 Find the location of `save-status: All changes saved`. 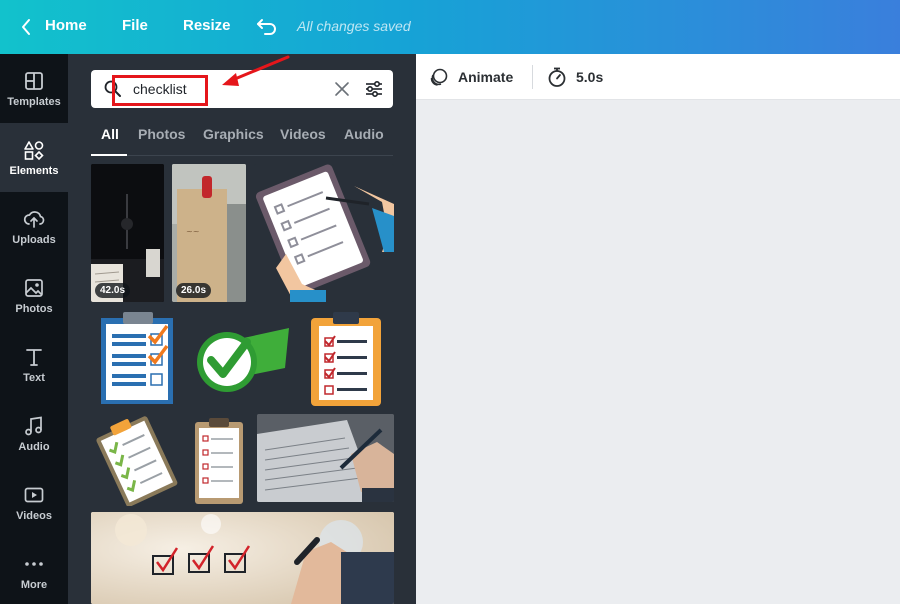

save-status: All changes saved is located at coordinates (354, 26).